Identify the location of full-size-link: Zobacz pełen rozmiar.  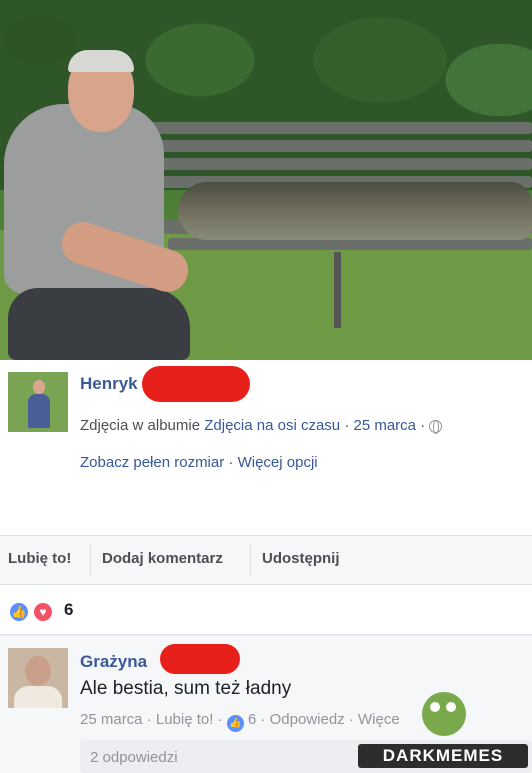
(152, 462).